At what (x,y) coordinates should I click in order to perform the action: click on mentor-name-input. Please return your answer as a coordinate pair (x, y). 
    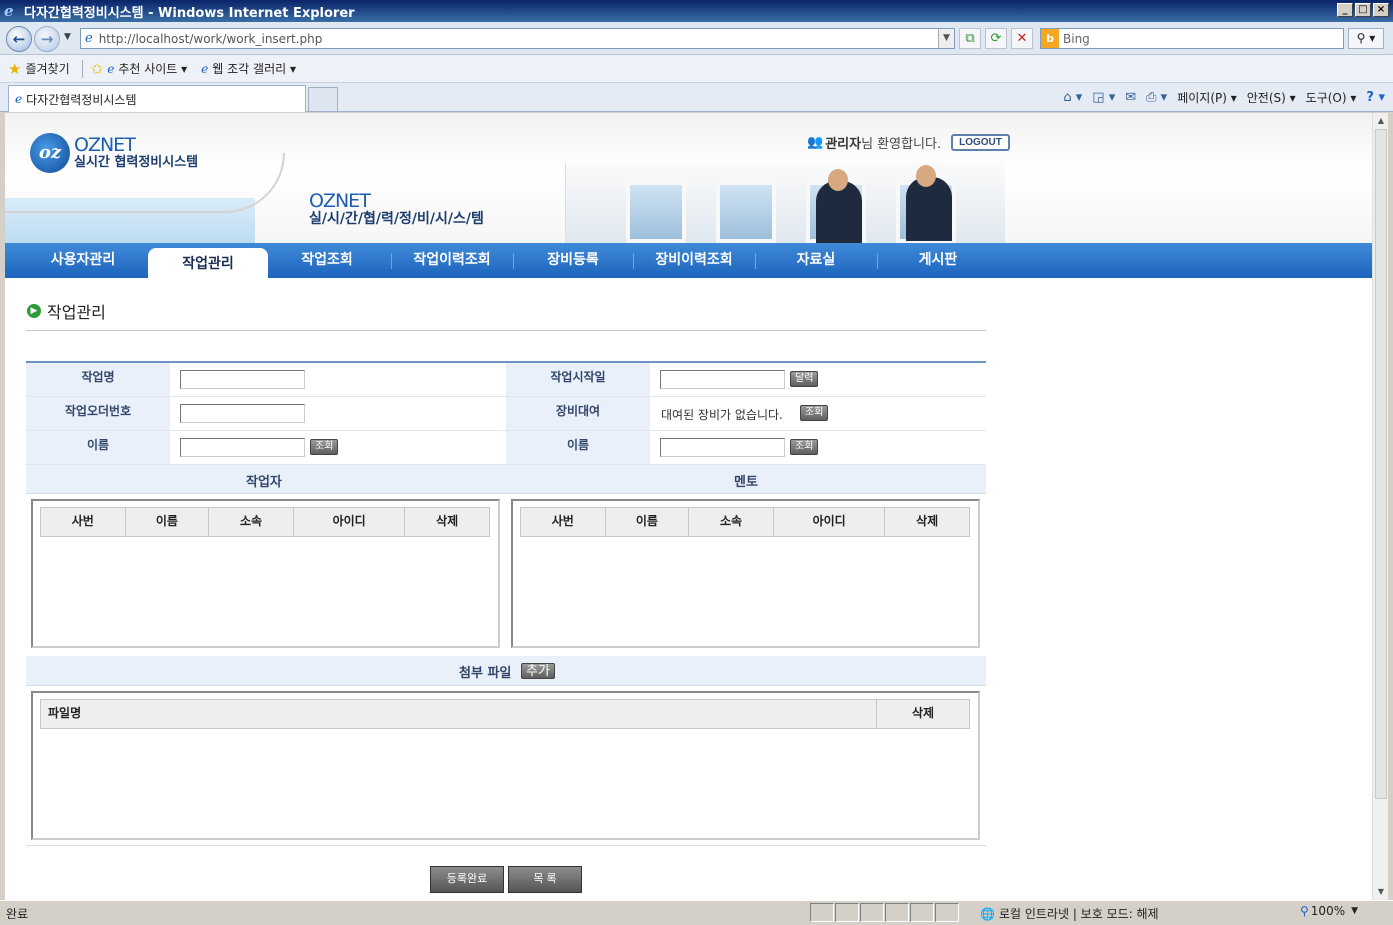
    Looking at the image, I should click on (722, 447).